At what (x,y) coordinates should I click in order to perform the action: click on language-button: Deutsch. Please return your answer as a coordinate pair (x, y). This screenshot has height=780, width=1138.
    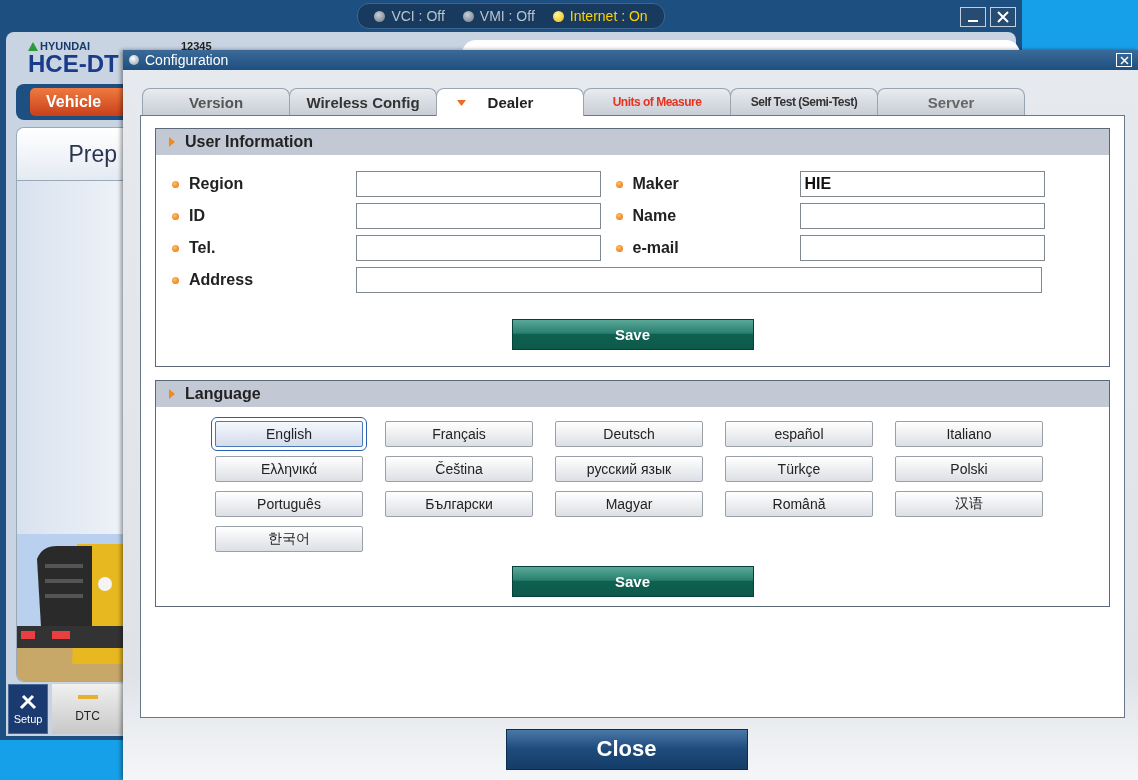
    Looking at the image, I should click on (629, 434).